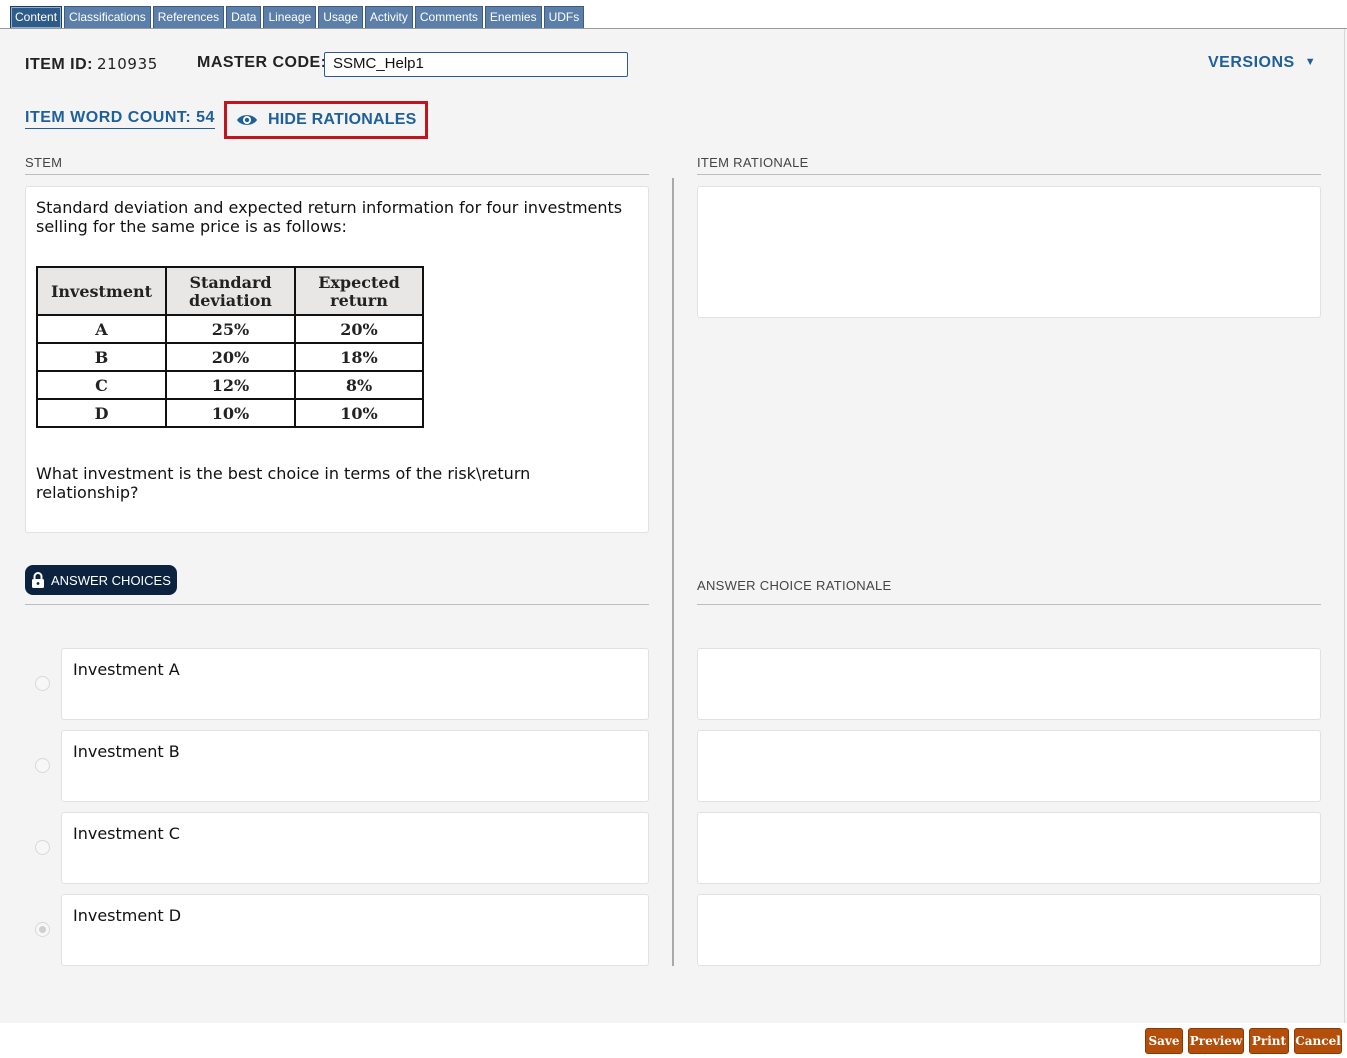  Describe the element at coordinates (42, 847) in the screenshot. I see `choice-c-radio` at that location.